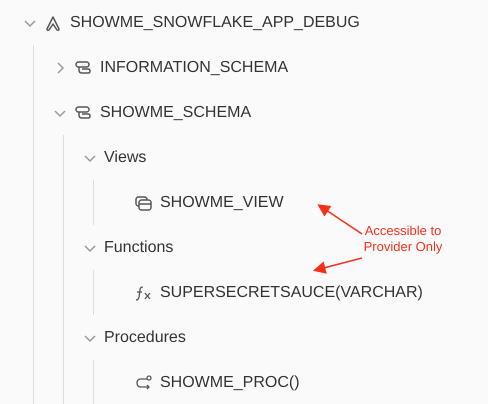 The image size is (488, 404). What do you see at coordinates (143, 203) in the screenshot?
I see `view-icon` at bounding box center [143, 203].